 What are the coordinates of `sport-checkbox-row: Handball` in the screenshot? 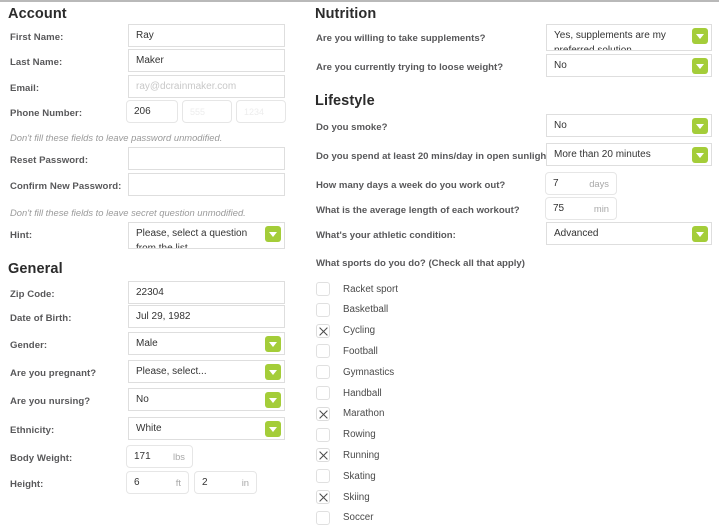 It's located at (349, 393).